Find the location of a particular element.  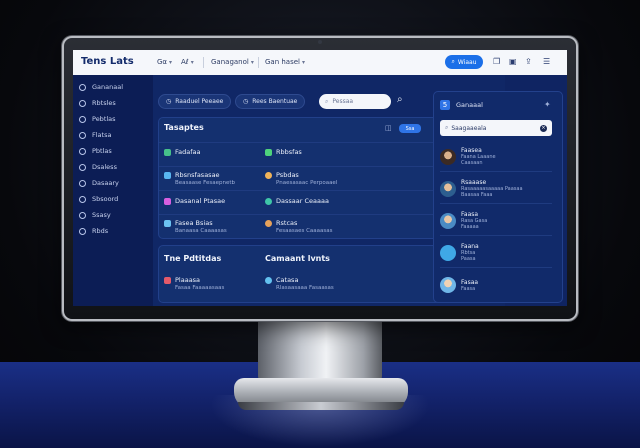

section-title-right: Camaant lvnts is located at coordinates (297, 258).